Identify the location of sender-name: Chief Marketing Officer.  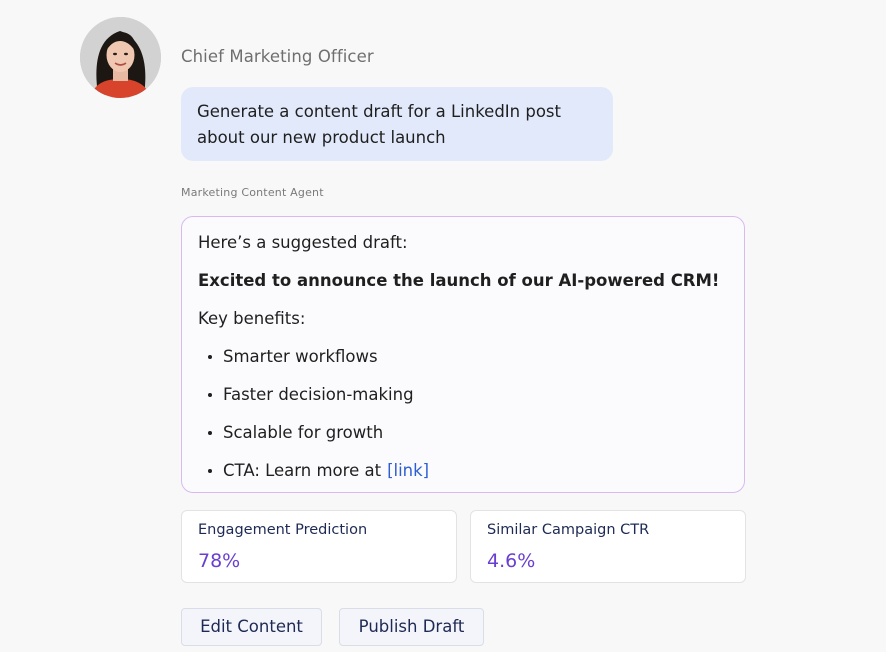
(277, 56).